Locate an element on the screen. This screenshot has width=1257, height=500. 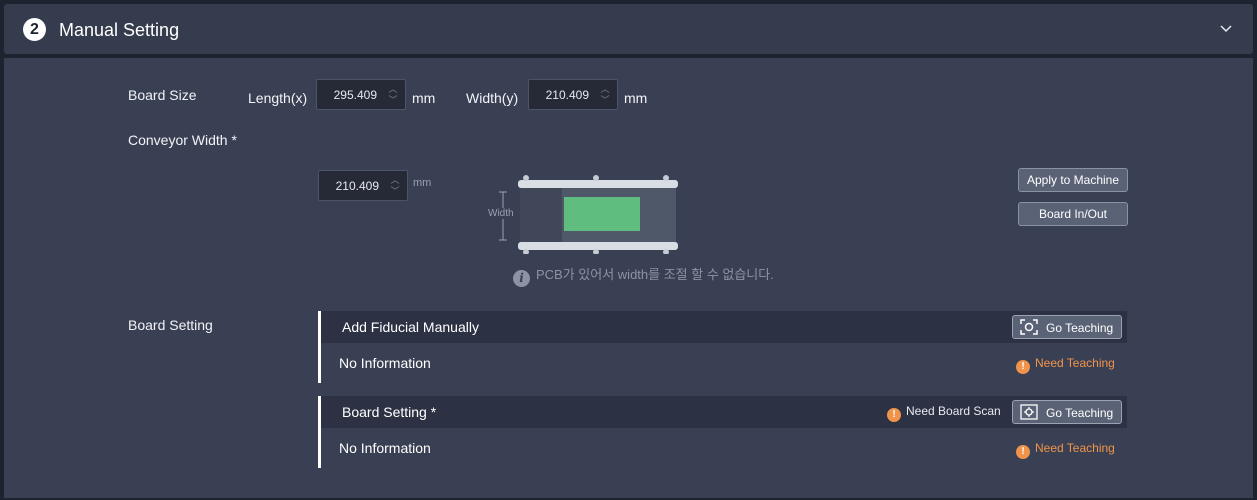
board-setting-status-text: Need Teaching is located at coordinates (1075, 448).